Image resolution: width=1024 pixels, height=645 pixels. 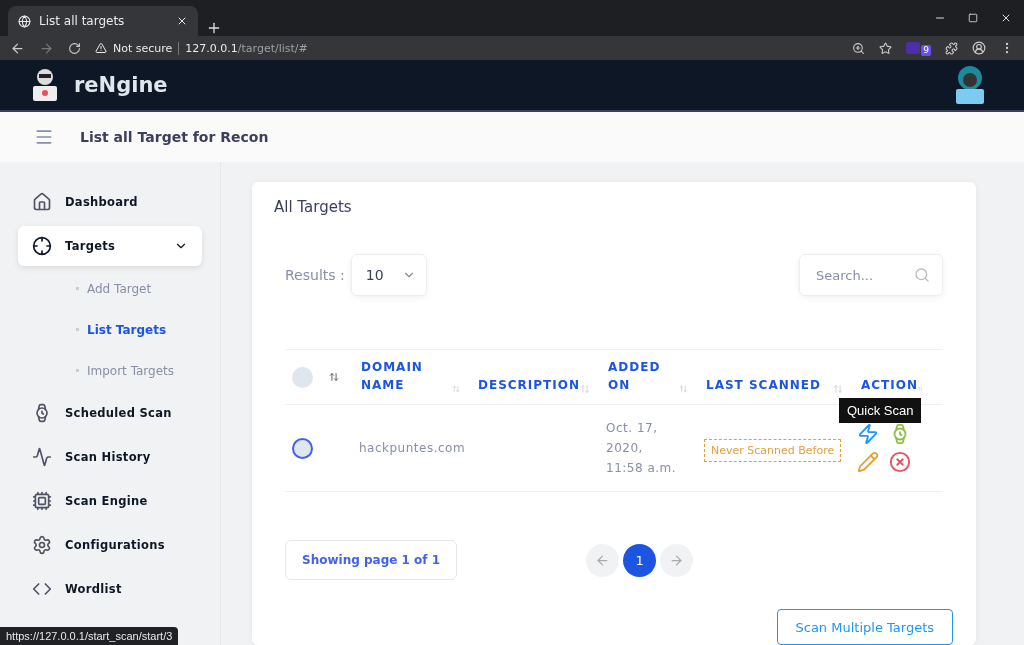 I want to click on search-icon, so click(x=922, y=275).